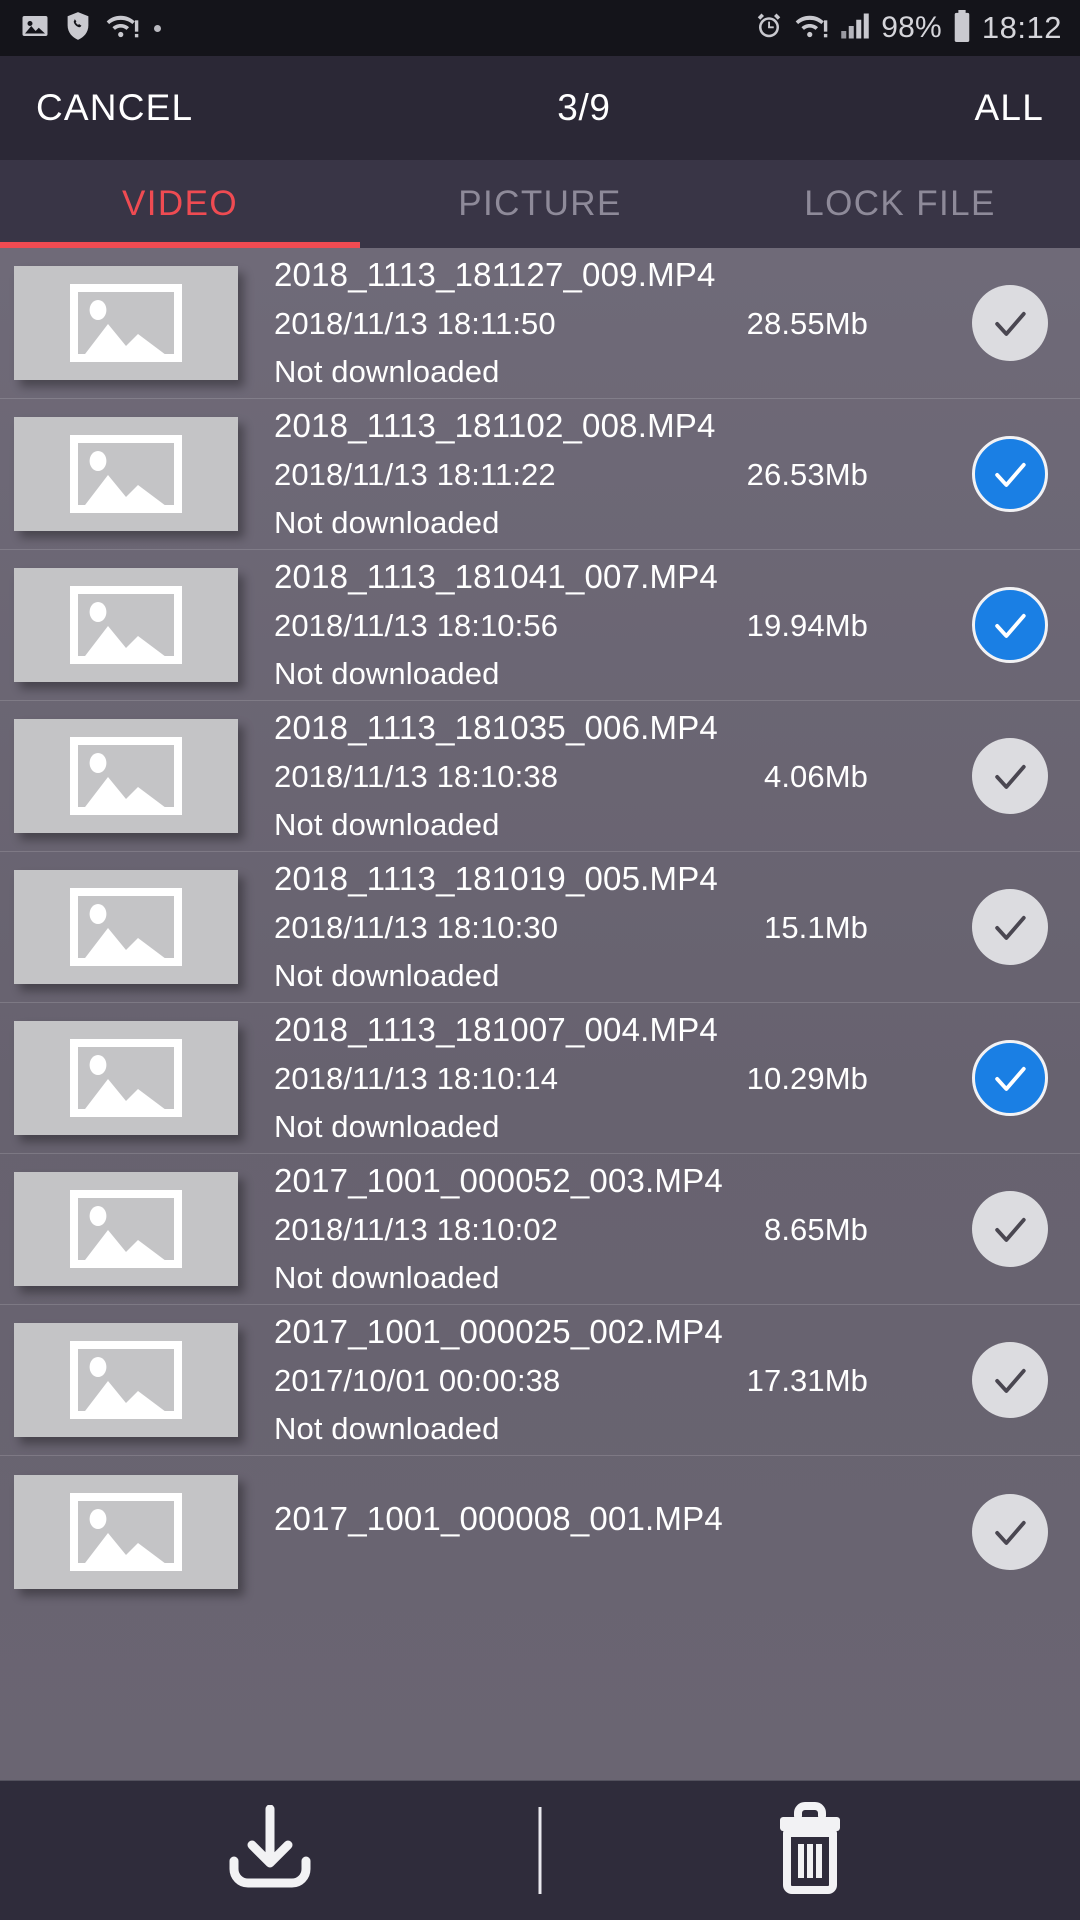  I want to click on call-shield-icon, so click(78, 28).